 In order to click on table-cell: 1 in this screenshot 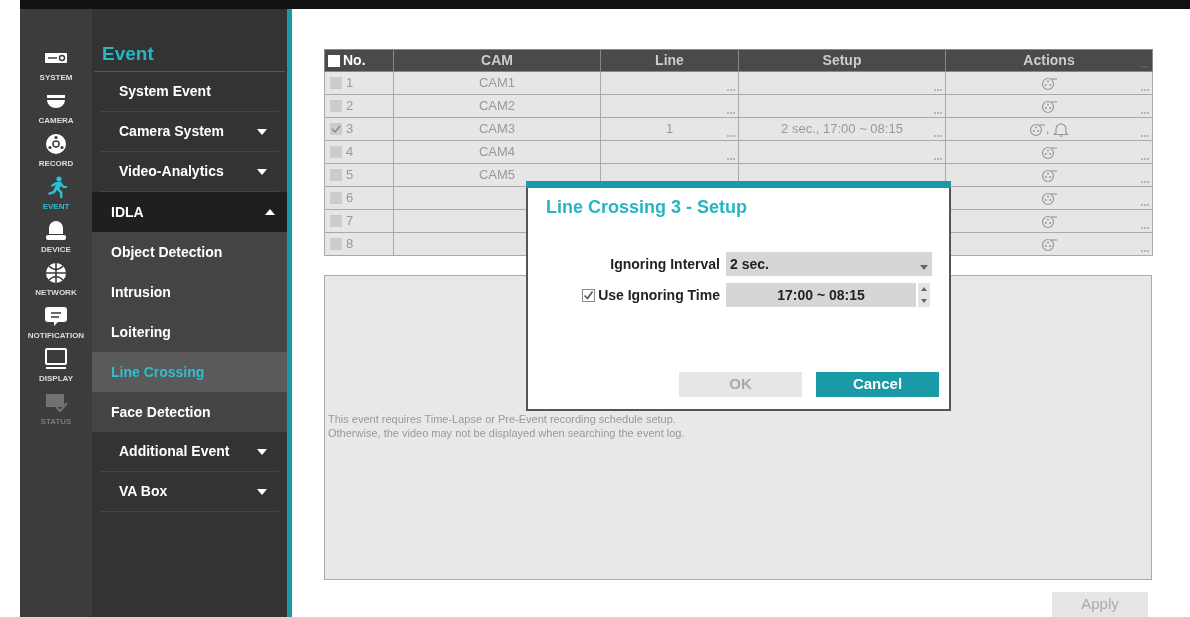, I will do `click(669, 129)`.